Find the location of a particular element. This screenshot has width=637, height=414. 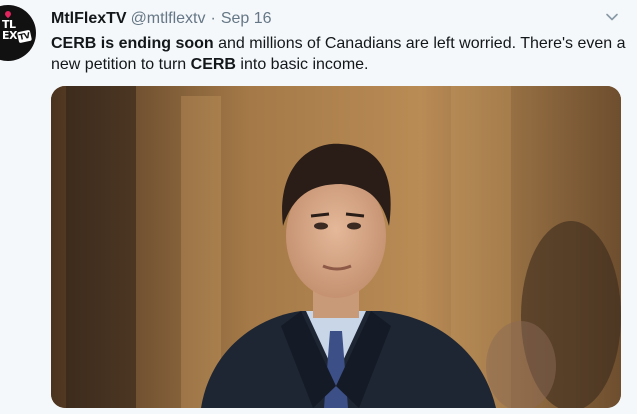

tweet-date: Sep 16 is located at coordinates (246, 18).